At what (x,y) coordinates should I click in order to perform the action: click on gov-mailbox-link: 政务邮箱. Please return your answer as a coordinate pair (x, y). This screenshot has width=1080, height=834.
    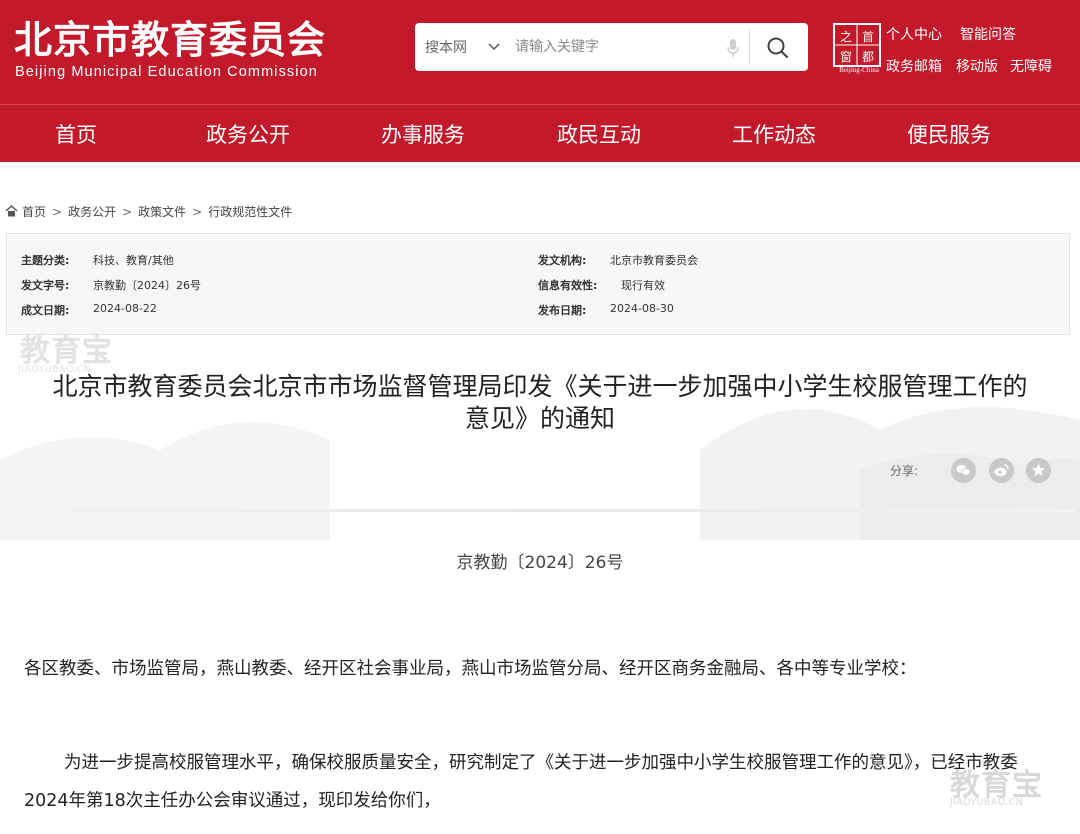
    Looking at the image, I should click on (914, 66).